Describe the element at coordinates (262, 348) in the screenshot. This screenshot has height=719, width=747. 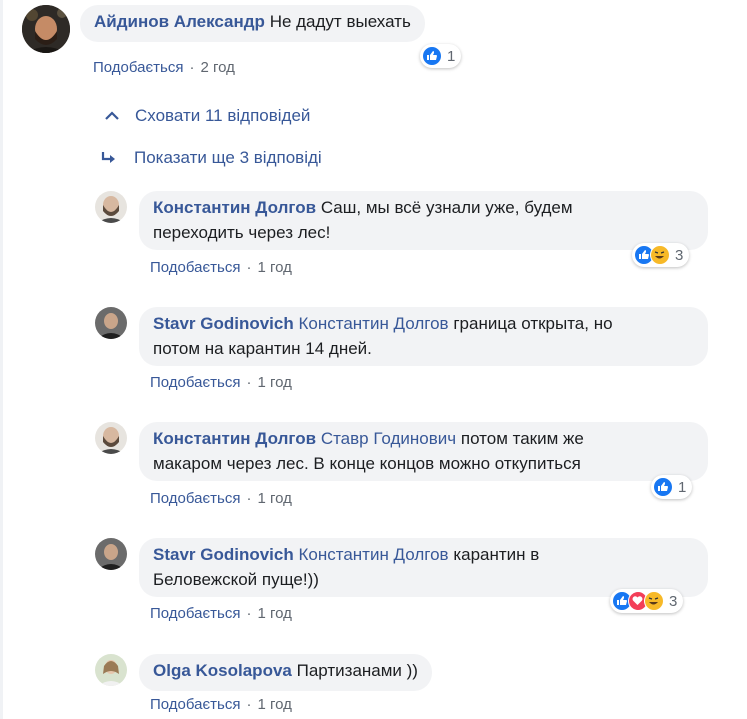
I see `comment-text-line: потом на карантин 14 дней.` at that location.